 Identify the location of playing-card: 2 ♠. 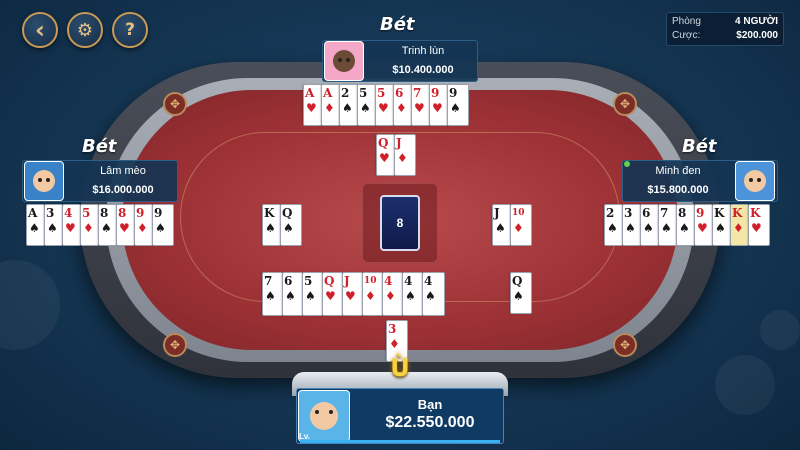
(613, 225).